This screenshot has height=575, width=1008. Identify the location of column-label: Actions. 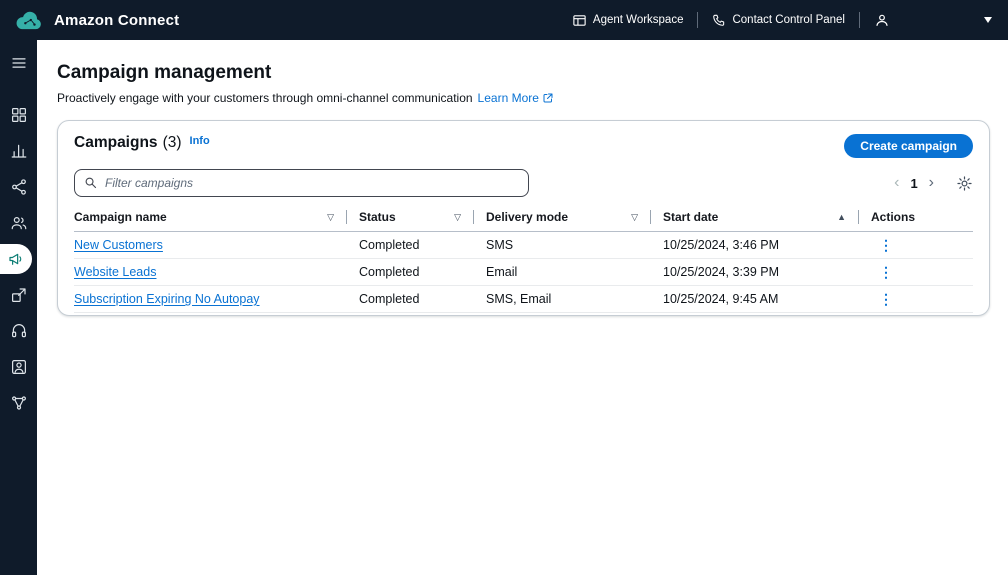
(893, 217).